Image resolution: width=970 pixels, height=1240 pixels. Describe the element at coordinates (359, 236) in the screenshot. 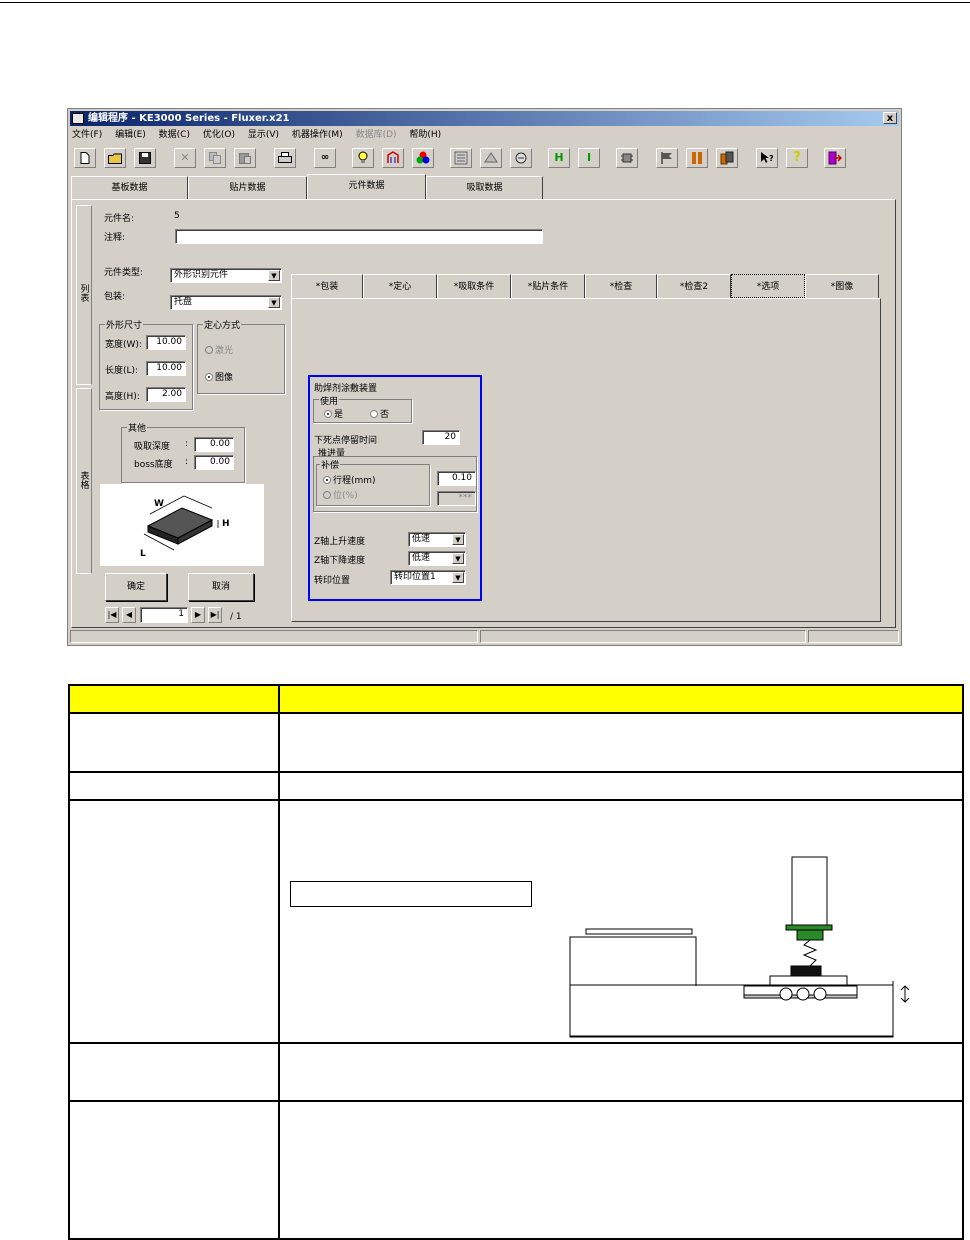

I see `comment-field` at that location.